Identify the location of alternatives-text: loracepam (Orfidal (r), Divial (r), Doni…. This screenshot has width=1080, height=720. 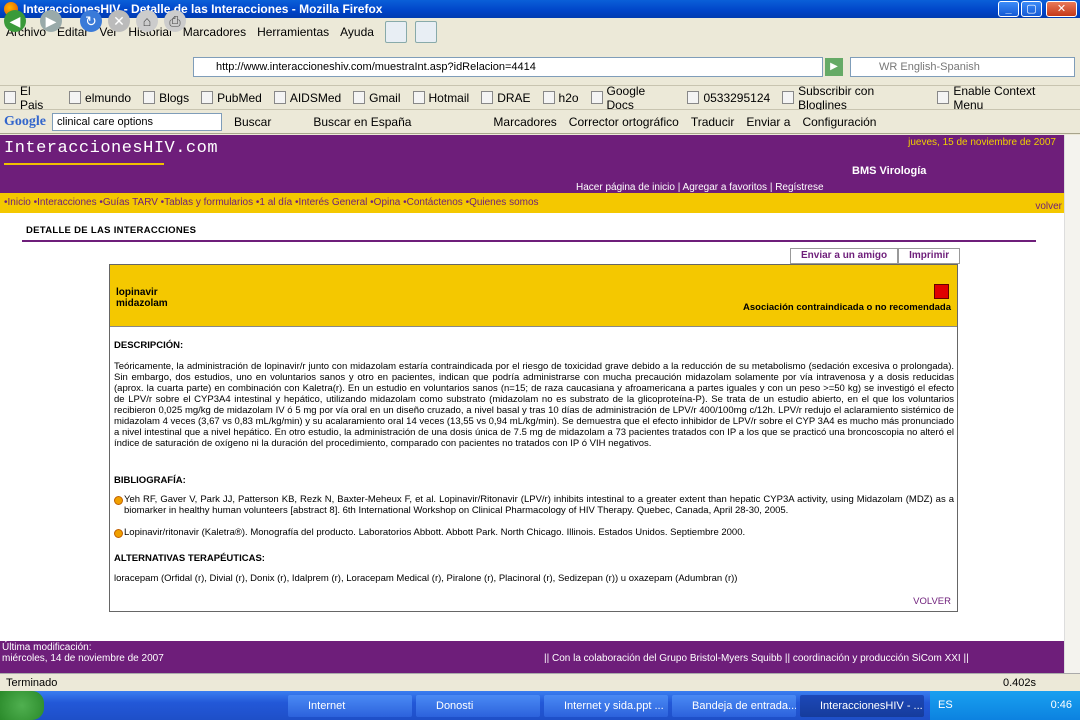
(426, 578).